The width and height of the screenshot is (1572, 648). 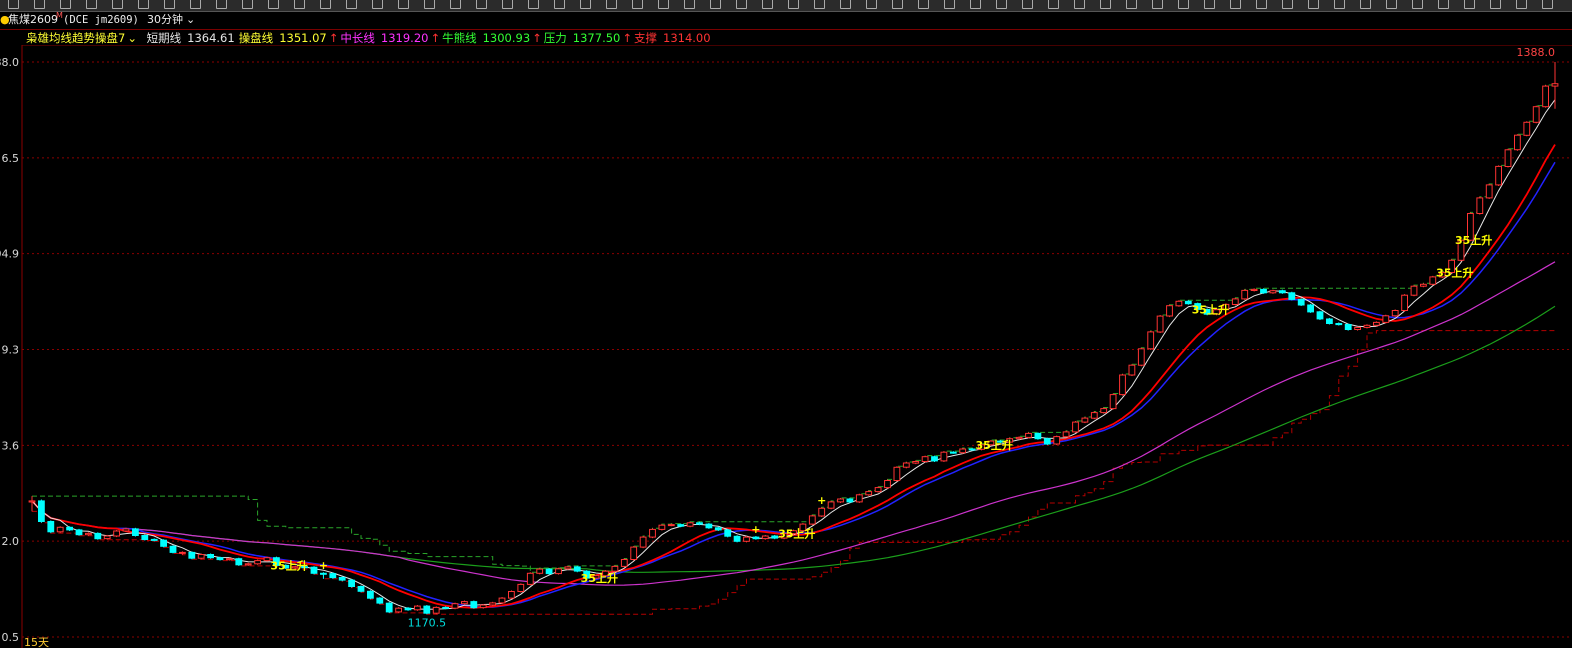 I want to click on signal-label: 35上升, so click(x=1210, y=309).